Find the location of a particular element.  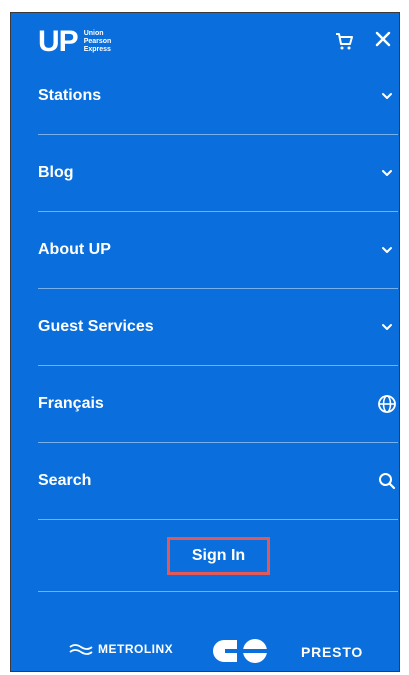

menu-item-guest-services: Guest Services is located at coordinates (218, 327).